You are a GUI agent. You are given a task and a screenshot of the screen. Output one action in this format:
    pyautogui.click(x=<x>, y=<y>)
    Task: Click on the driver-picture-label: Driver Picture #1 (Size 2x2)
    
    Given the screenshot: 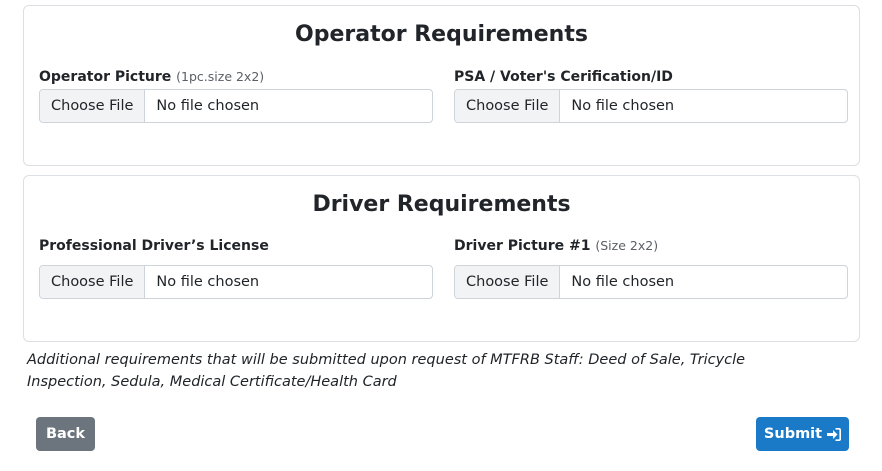 What is the action you would take?
    pyautogui.click(x=556, y=246)
    